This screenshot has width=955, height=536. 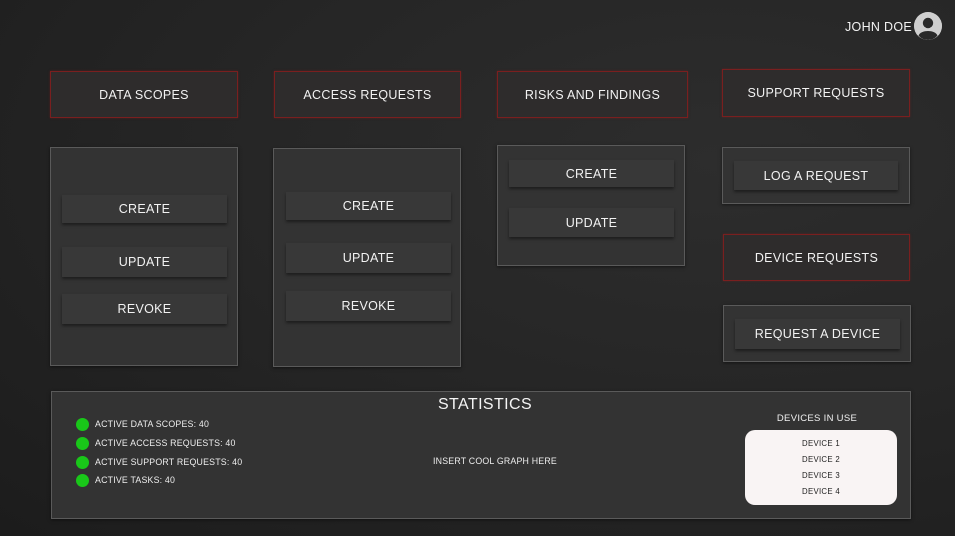 I want to click on user-name: JOHN DOE, so click(x=878, y=27).